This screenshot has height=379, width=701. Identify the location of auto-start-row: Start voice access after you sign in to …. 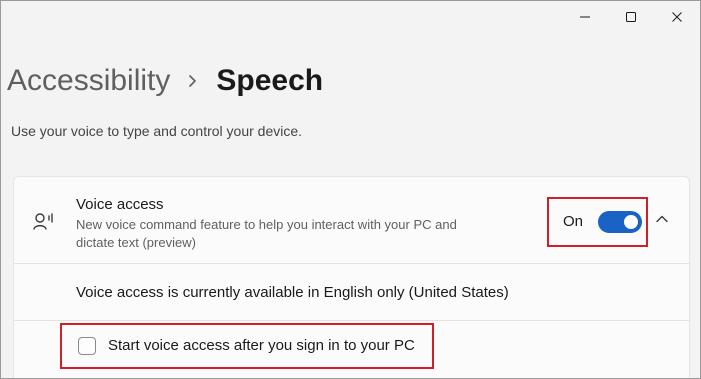
(351, 349).